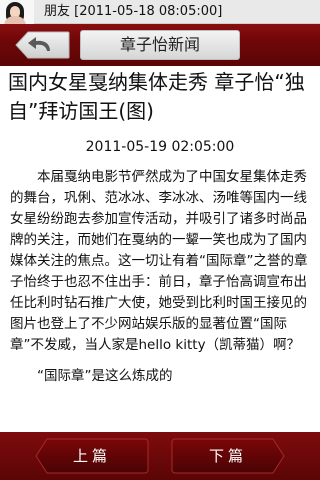 The width and height of the screenshot is (320, 480). I want to click on bottom-nav: 上篇 下篇, so click(160, 456).